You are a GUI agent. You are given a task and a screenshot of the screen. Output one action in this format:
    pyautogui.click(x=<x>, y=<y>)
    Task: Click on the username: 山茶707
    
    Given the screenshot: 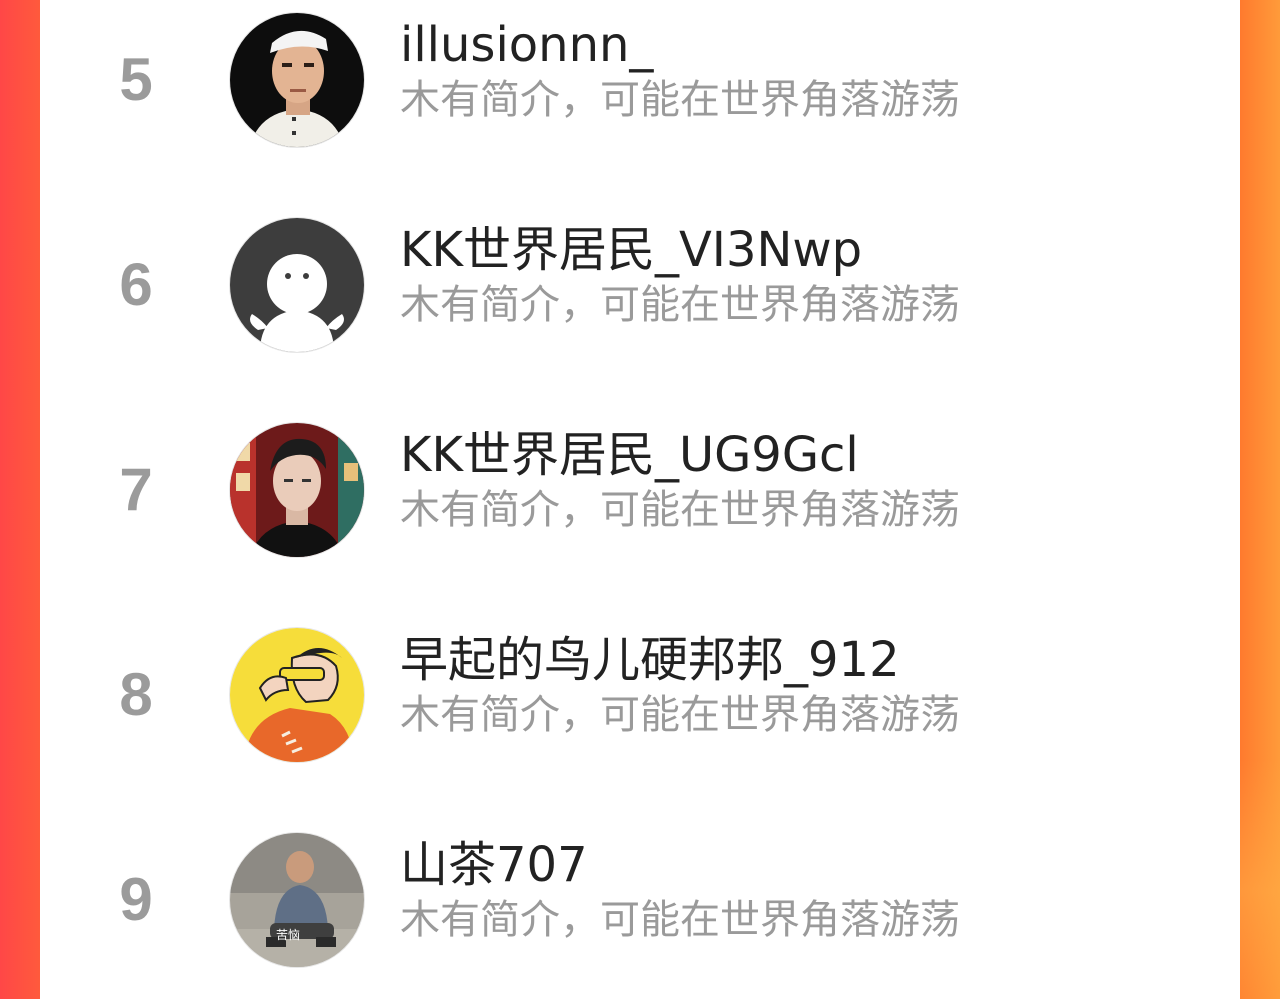 What is the action you would take?
    pyautogui.click(x=494, y=865)
    